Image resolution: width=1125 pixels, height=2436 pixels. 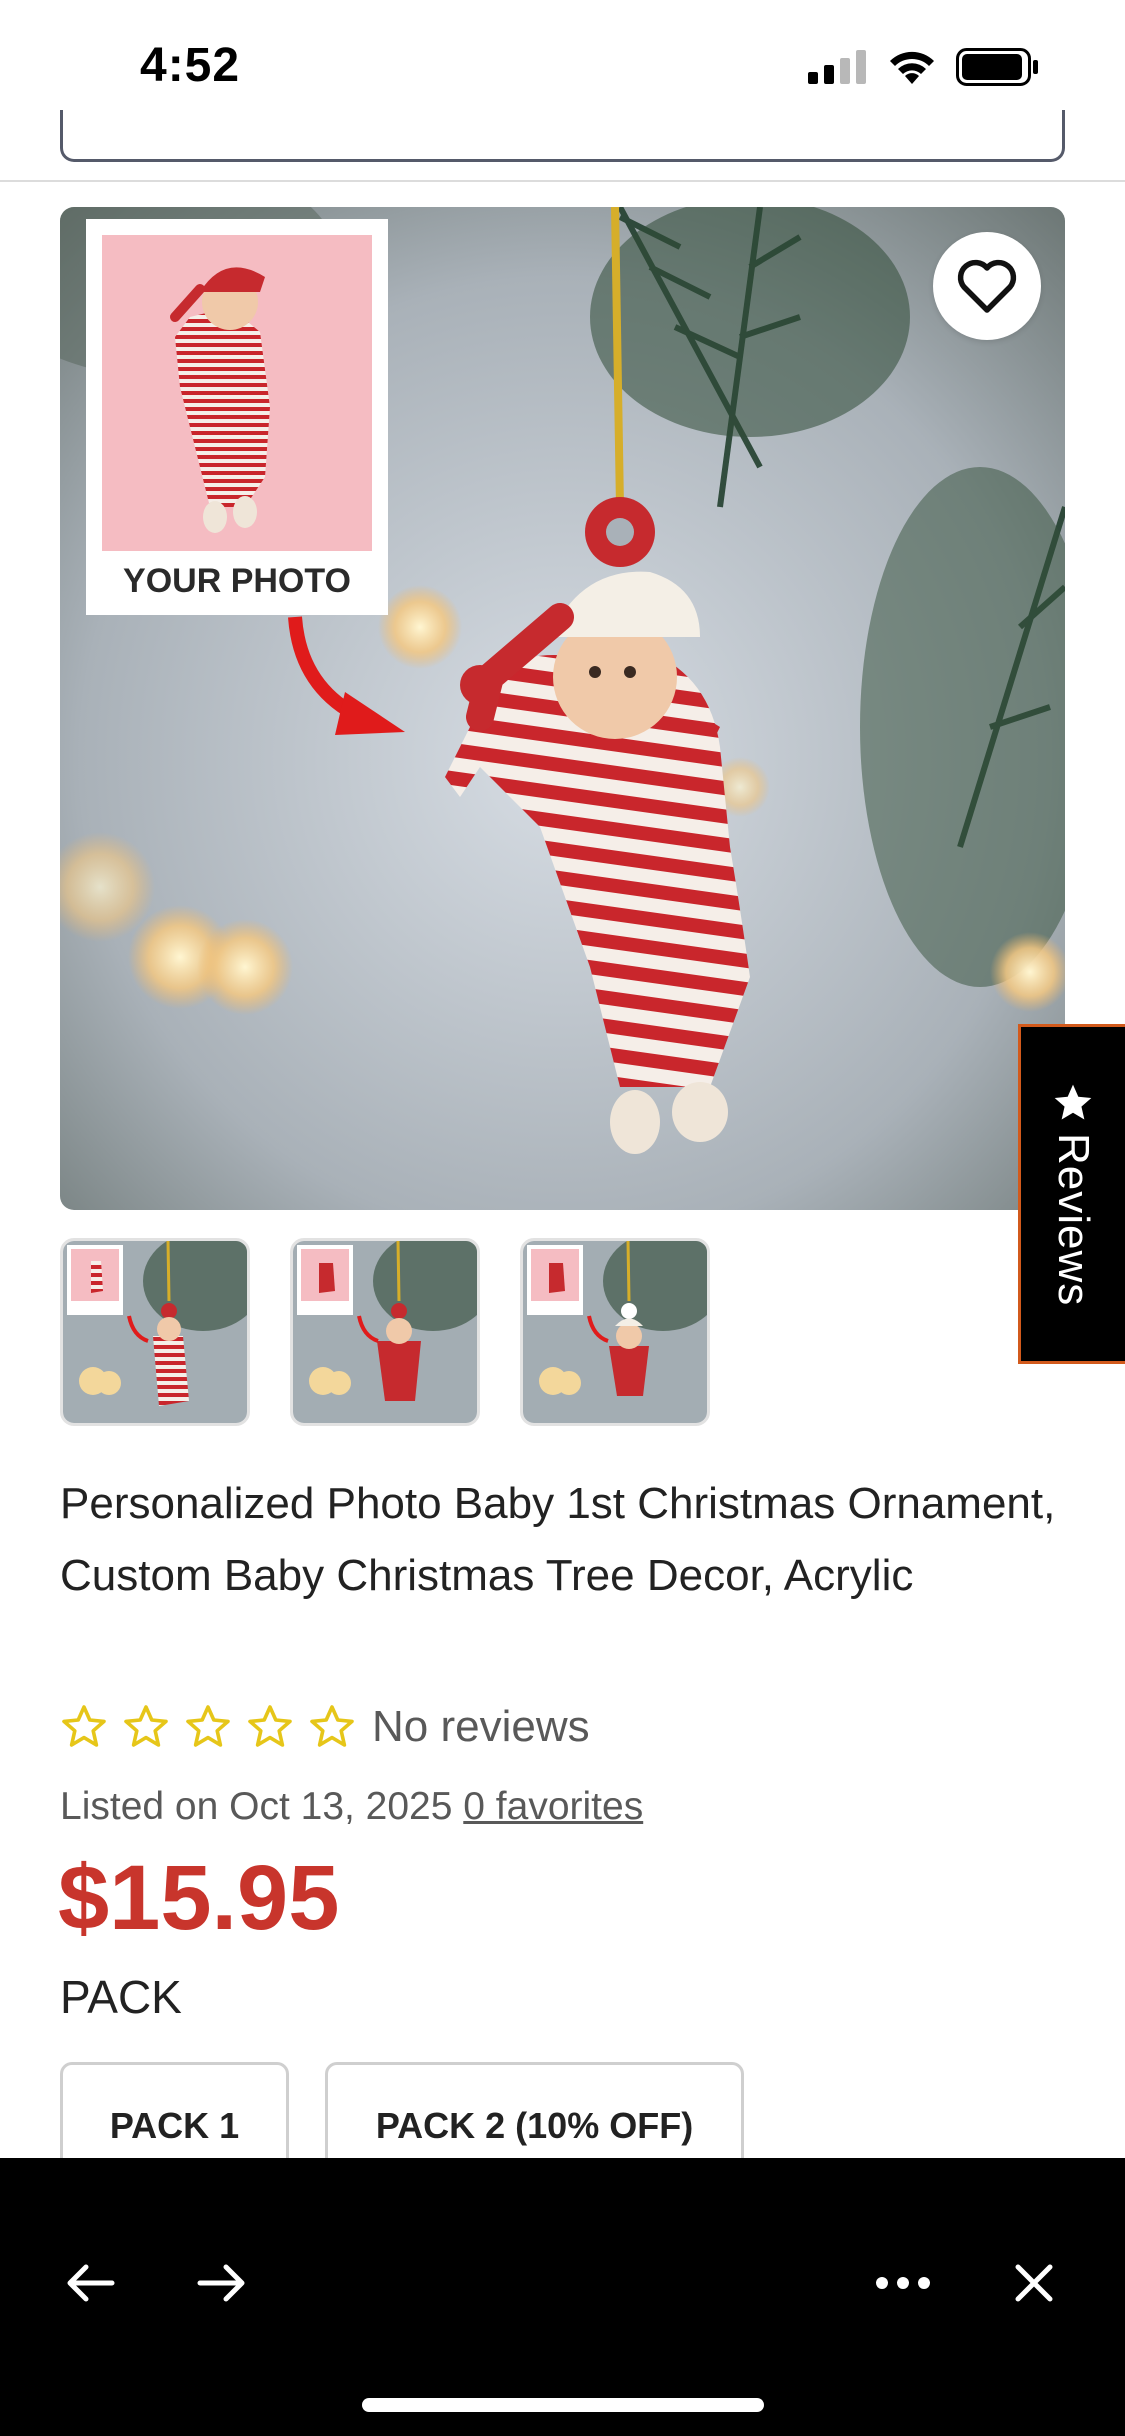 I want to click on forward-button, so click(x=222, y=2283).